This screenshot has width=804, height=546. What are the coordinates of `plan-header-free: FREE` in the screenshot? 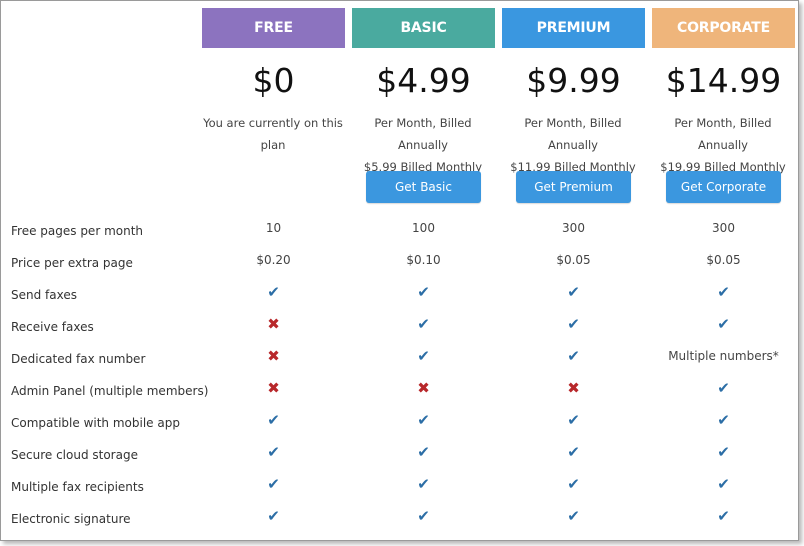 It's located at (273, 28).